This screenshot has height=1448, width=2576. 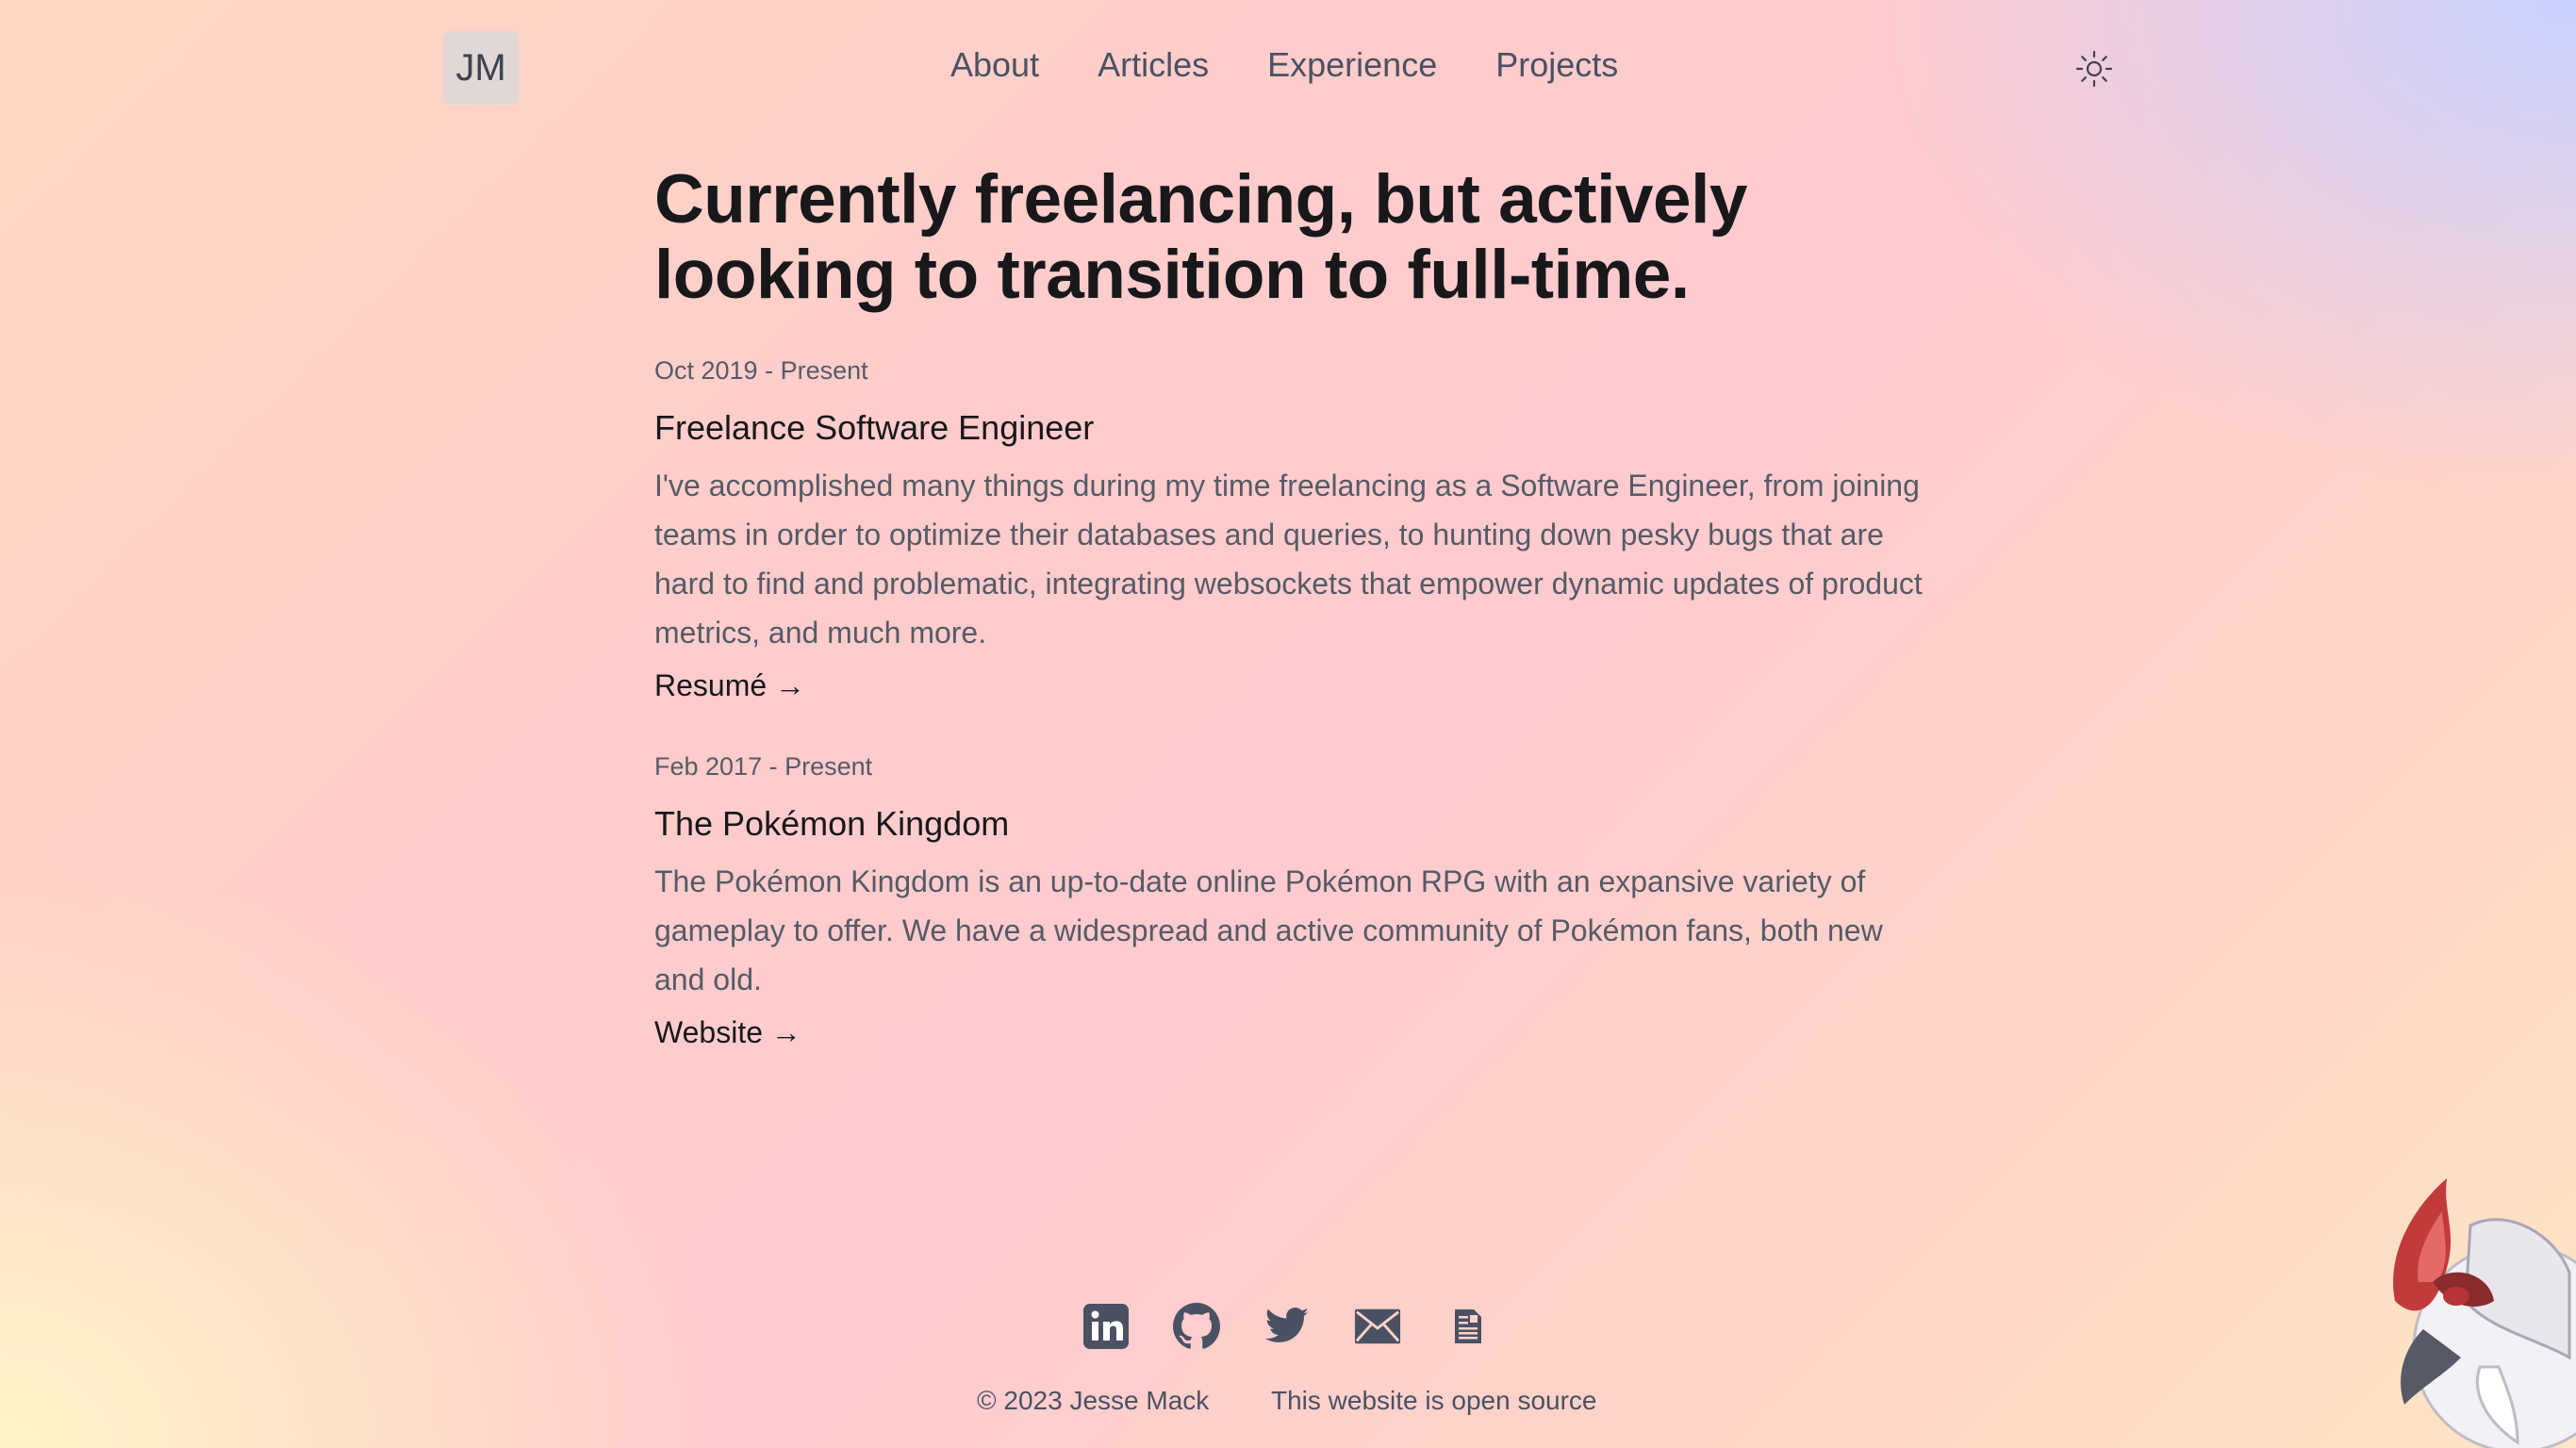 What do you see at coordinates (761, 370) in the screenshot?
I see `entry-date: Oct 2019 - Present` at bounding box center [761, 370].